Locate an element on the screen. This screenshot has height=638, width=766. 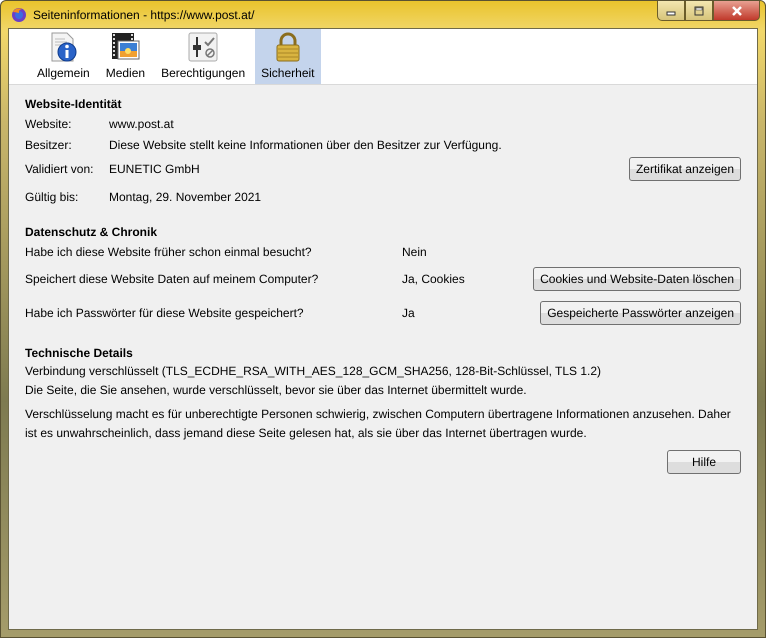
certificate-button: Zertifikat anzeigen is located at coordinates (684, 169).